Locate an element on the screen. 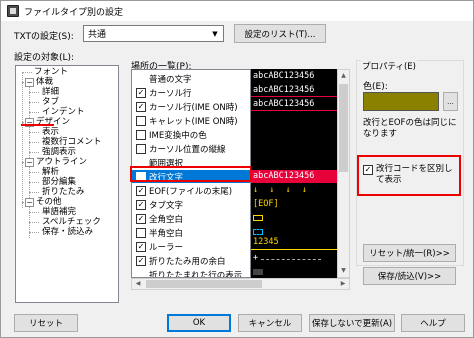 The width and height of the screenshot is (474, 338). preview-line: [EOF] is located at coordinates (266, 204).